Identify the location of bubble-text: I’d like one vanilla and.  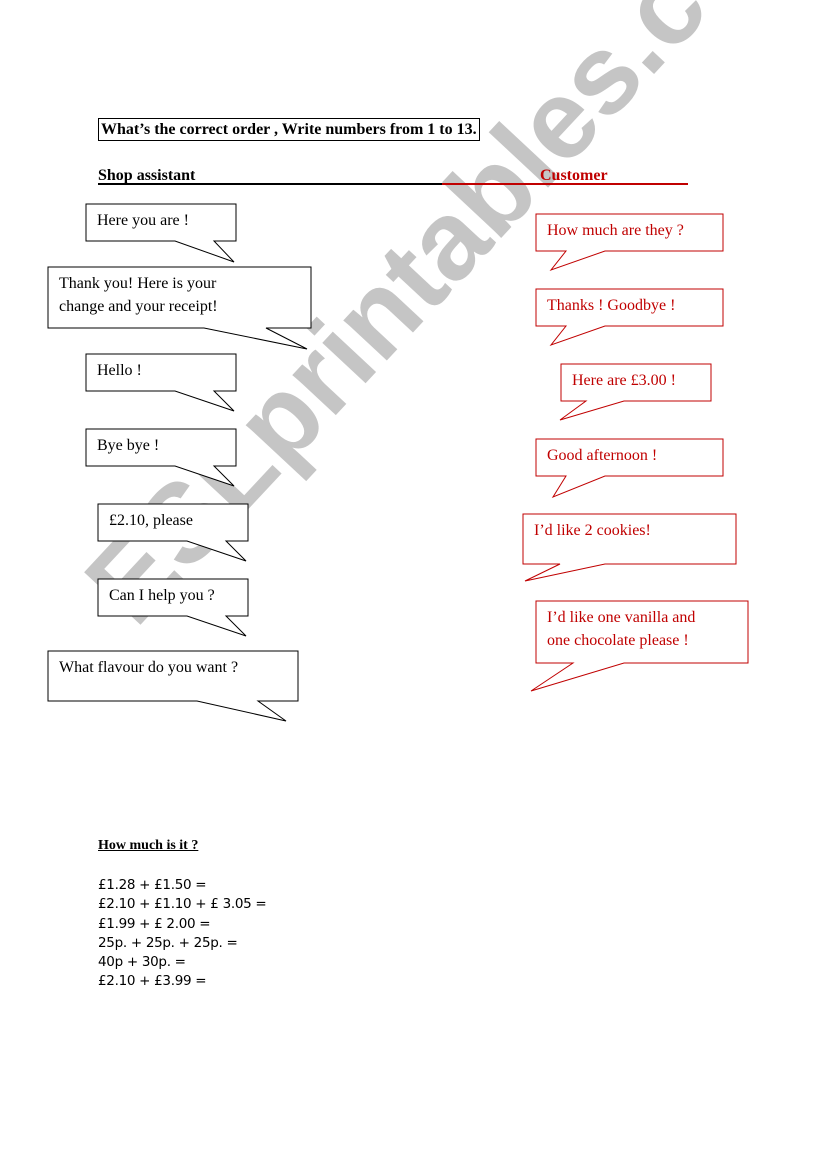
(621, 617).